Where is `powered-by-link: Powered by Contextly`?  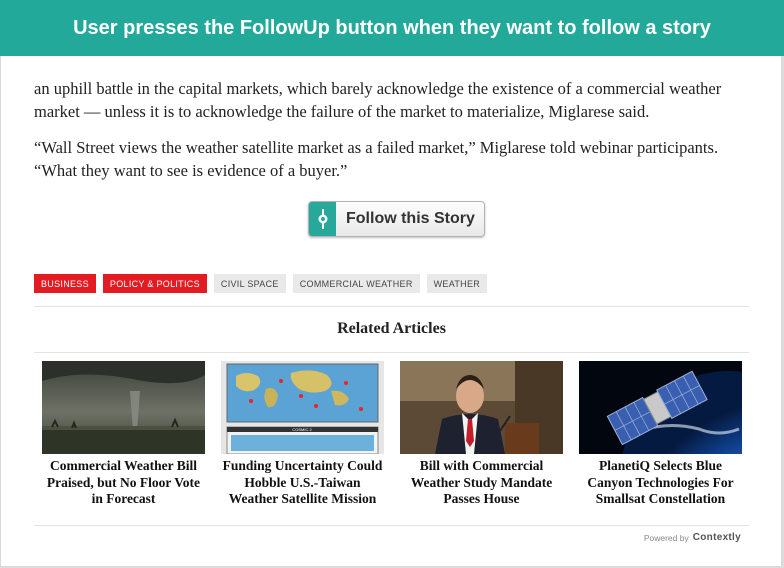
powered-by-link: Powered by Contextly is located at coordinates (692, 537).